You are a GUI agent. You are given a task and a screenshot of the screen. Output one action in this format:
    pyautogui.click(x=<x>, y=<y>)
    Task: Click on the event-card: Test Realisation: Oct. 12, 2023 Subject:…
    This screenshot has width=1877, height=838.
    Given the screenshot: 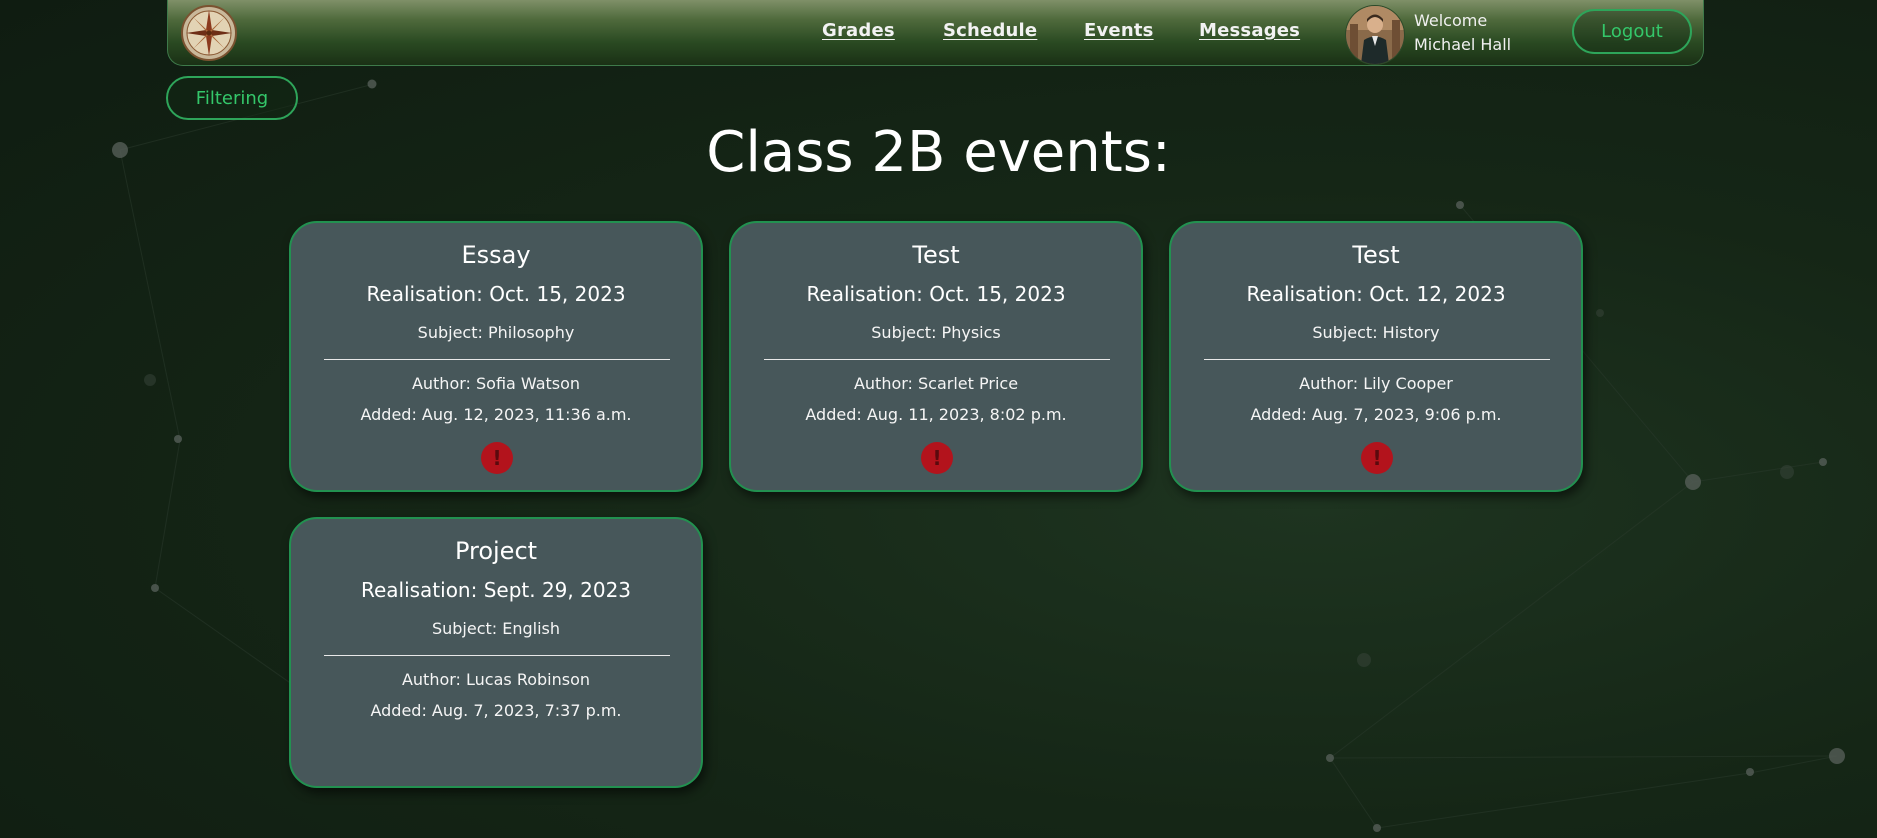 What is the action you would take?
    pyautogui.click(x=1376, y=356)
    